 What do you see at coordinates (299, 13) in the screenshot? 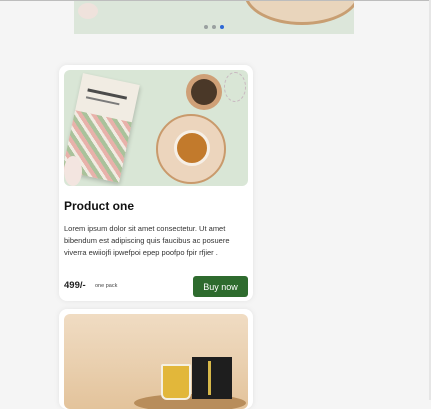
I see `saucer-image` at bounding box center [299, 13].